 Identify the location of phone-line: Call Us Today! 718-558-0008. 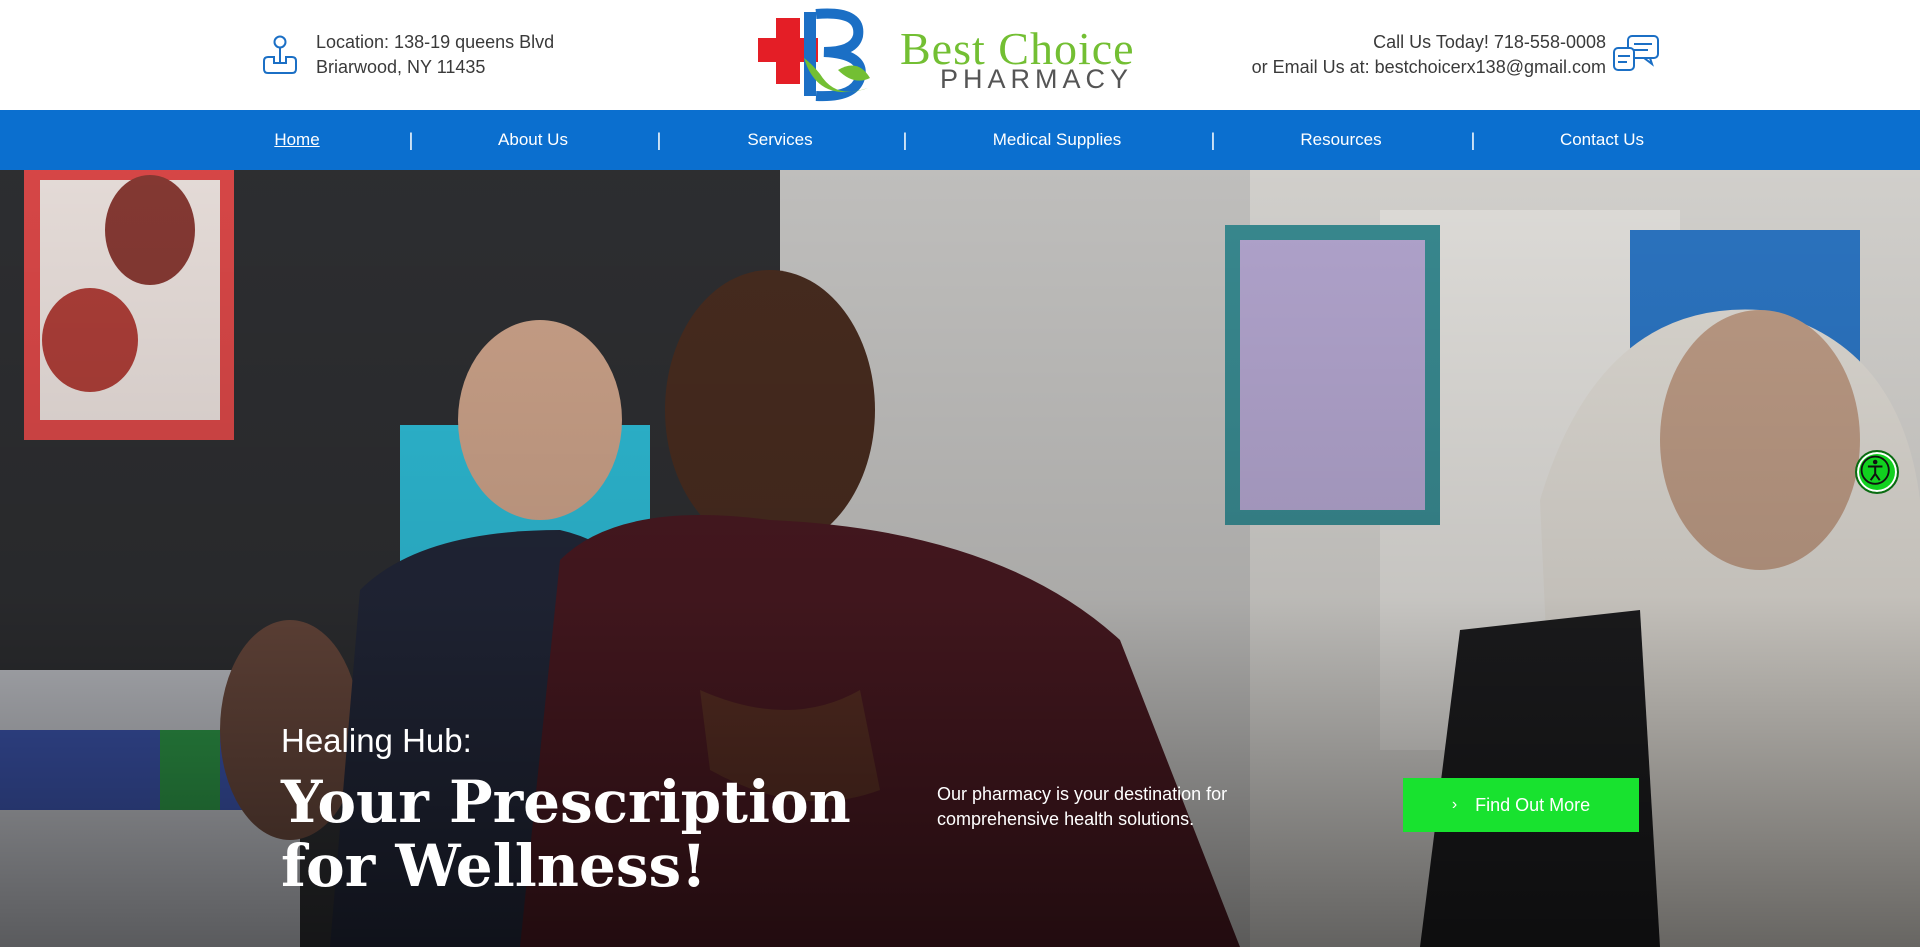
(1429, 42).